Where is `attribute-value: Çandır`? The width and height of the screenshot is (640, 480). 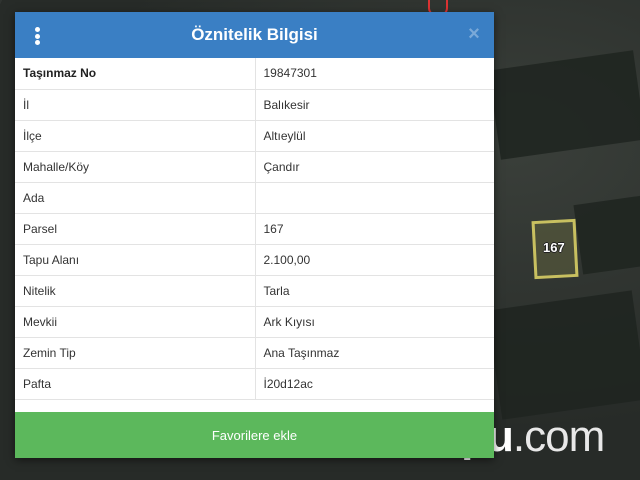
attribute-value: Çandır is located at coordinates (374, 167).